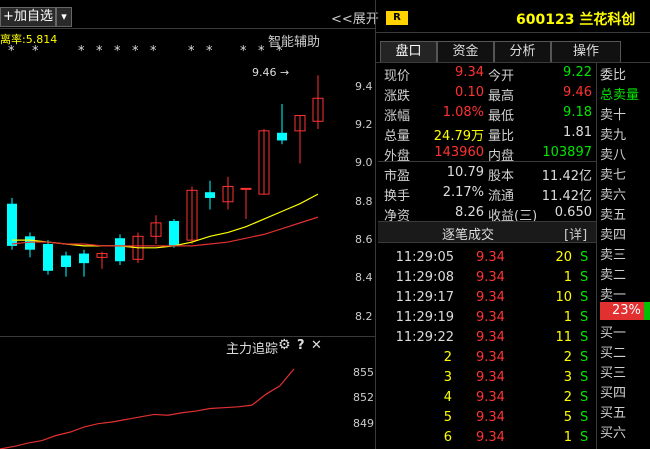 This screenshot has width=650, height=449. I want to click on add-watchlist-button: +加自选, so click(28, 17).